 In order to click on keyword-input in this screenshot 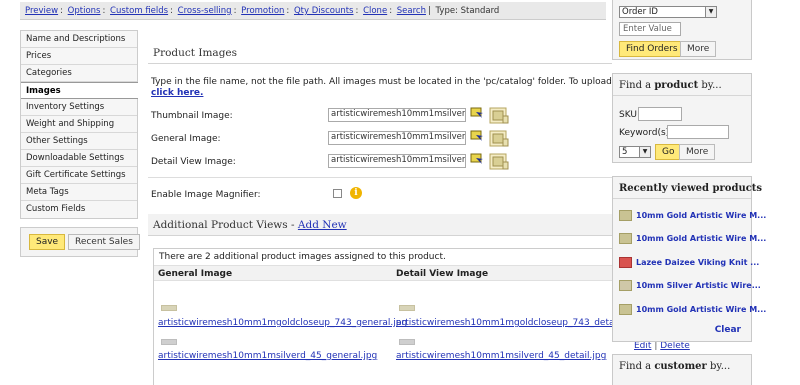, I will do `click(698, 132)`.